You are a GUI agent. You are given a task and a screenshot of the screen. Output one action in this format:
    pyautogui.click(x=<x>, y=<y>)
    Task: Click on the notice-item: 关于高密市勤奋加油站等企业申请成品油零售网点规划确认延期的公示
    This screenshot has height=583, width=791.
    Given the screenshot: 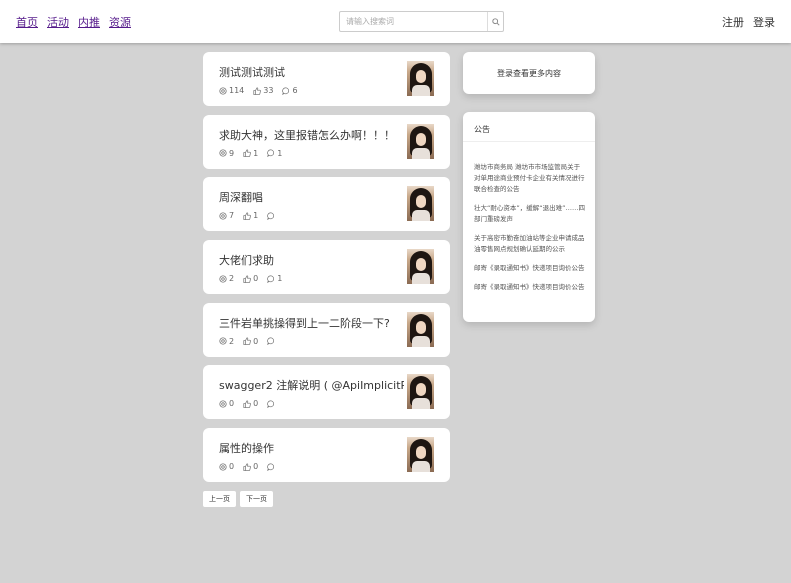 What is the action you would take?
    pyautogui.click(x=529, y=244)
    